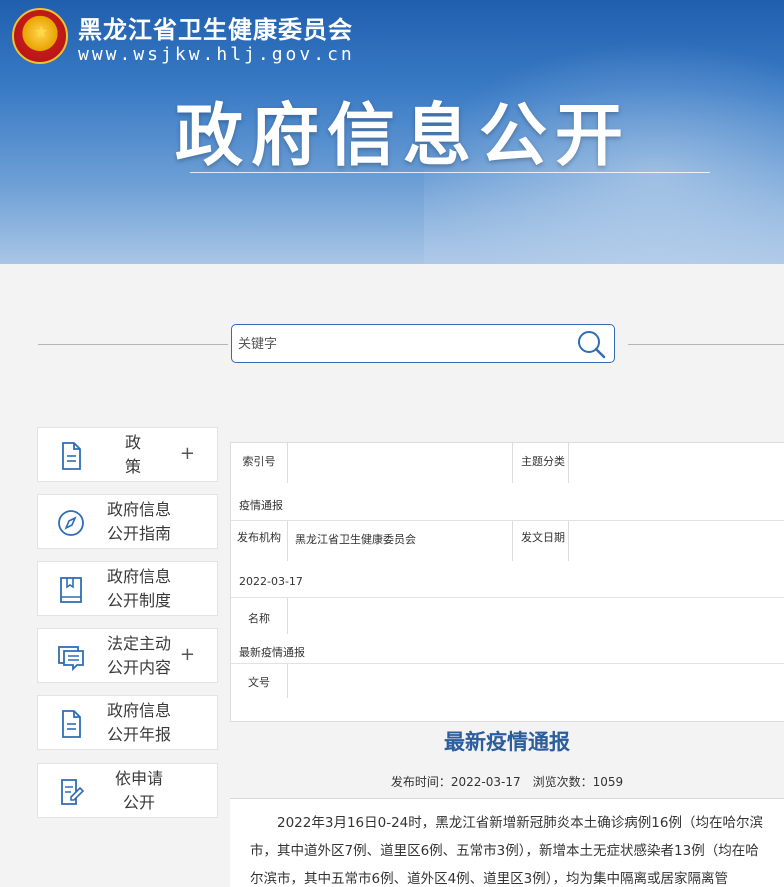 The image size is (784, 887). I want to click on divider-left, so click(133, 344).